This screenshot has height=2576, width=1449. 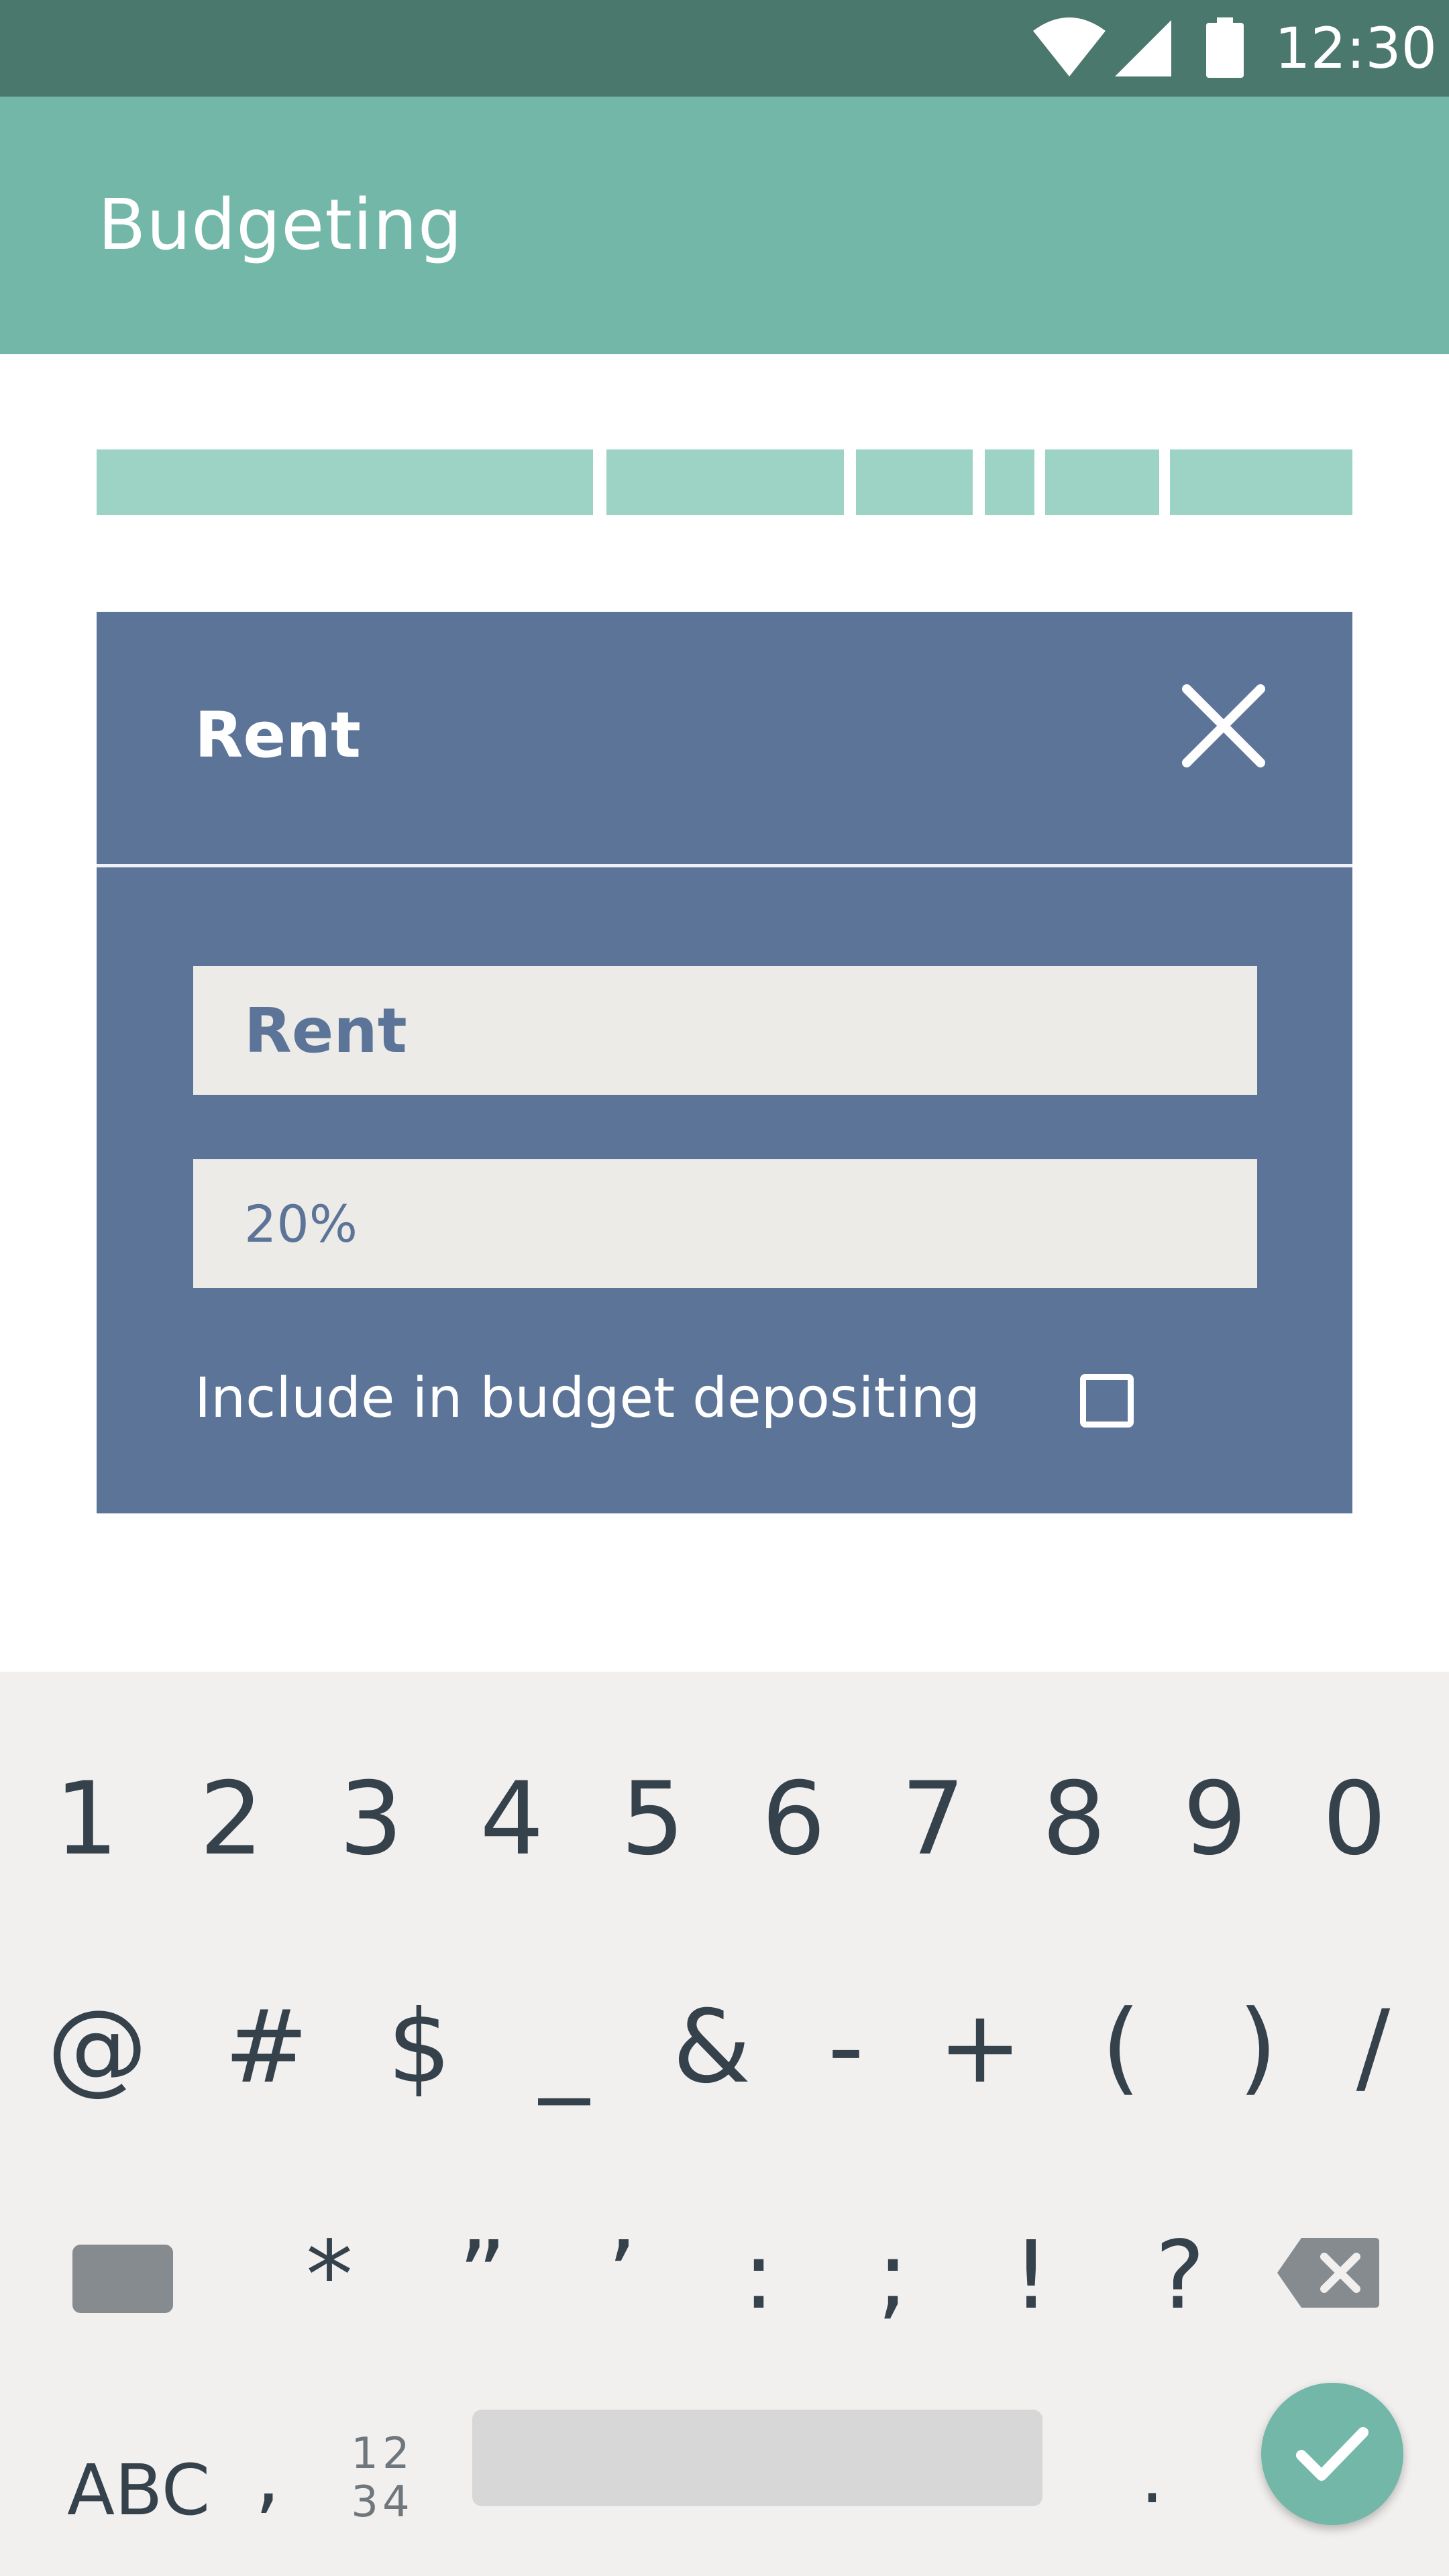 I want to click on status-bar: 12:30, so click(x=724, y=48).